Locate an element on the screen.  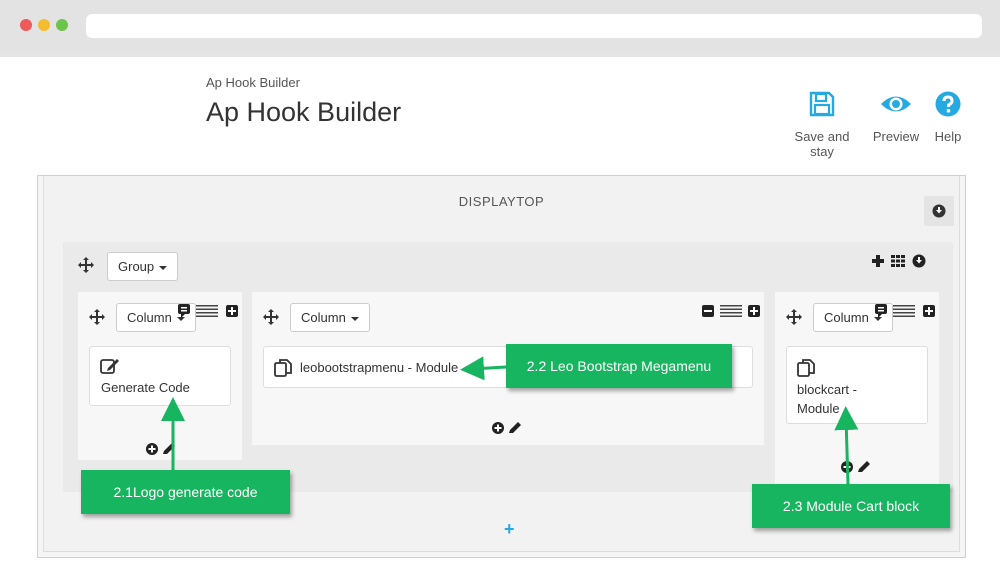
group-dropdown: Group is located at coordinates (143, 266).